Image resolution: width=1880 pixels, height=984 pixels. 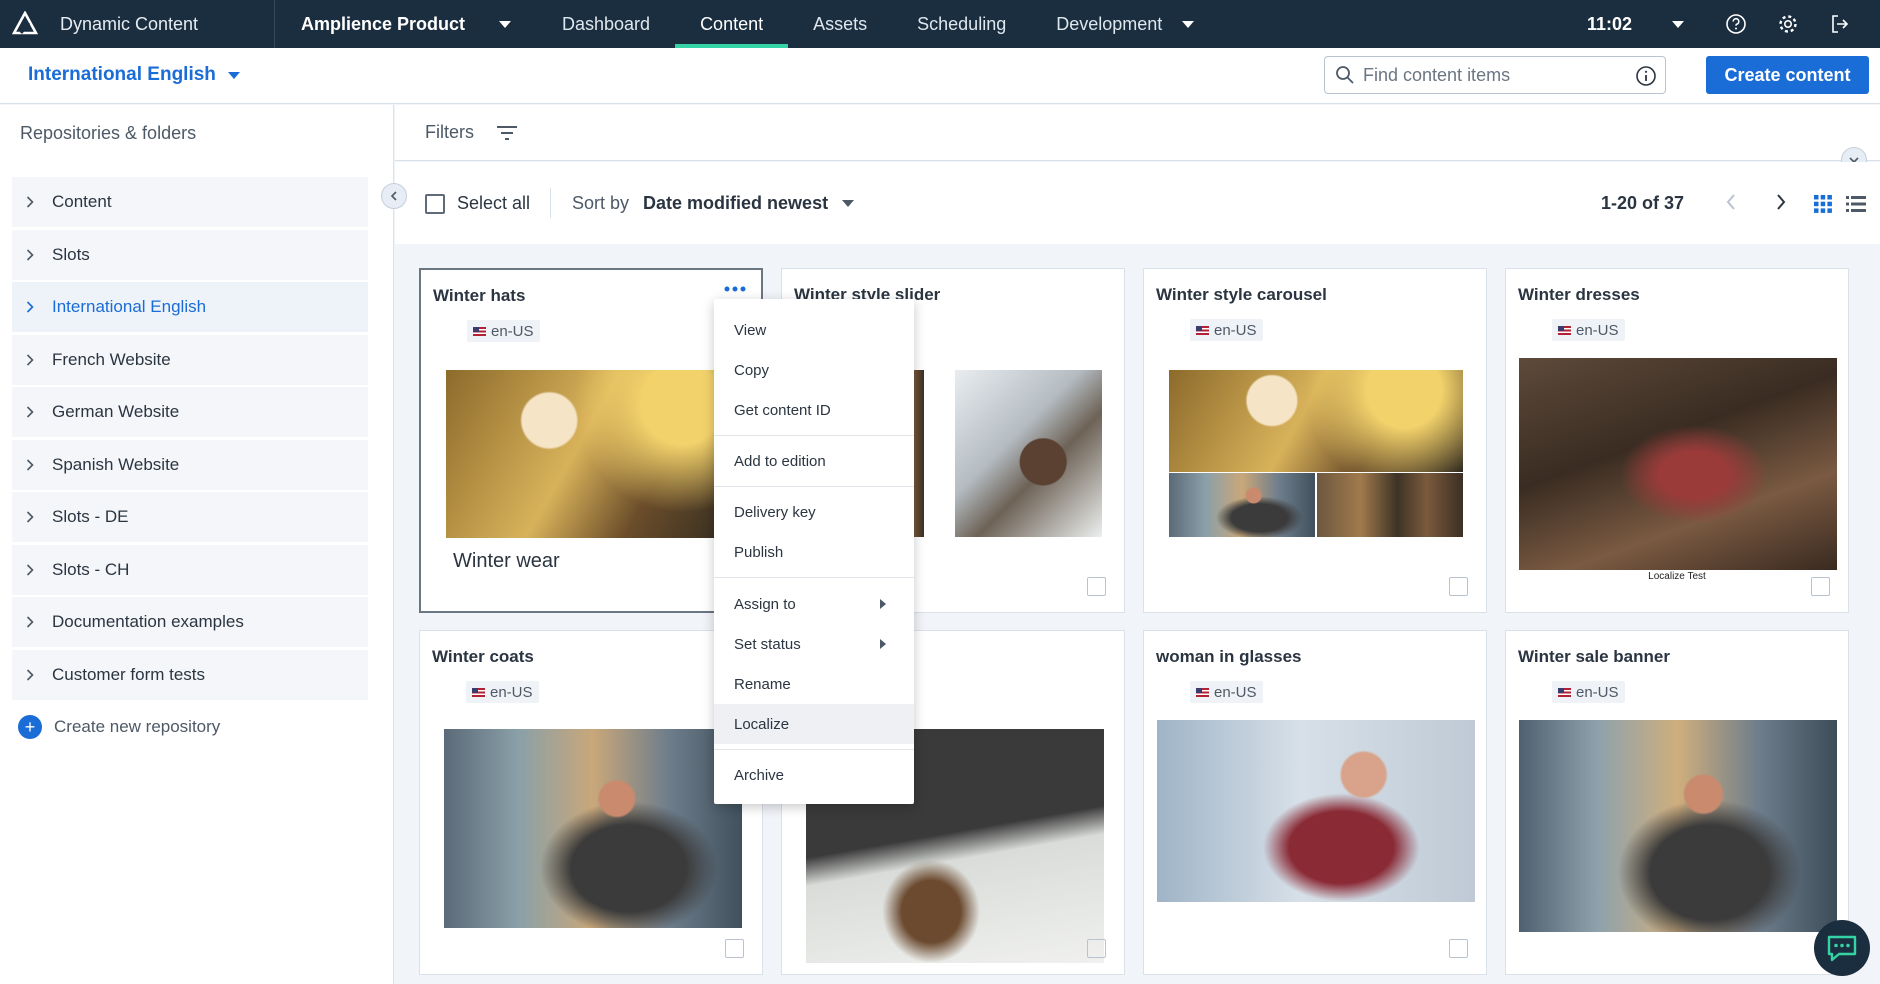 What do you see at coordinates (848, 203) in the screenshot?
I see `chevron-down-icon` at bounding box center [848, 203].